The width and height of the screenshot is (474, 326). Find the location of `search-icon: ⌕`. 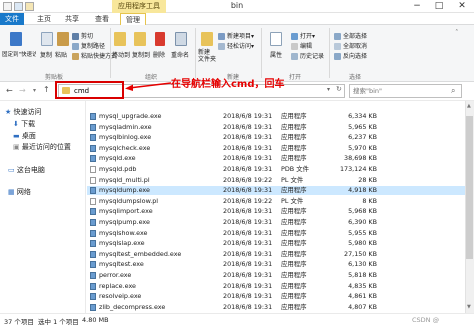

search-icon: ⌕ is located at coordinates (453, 91).